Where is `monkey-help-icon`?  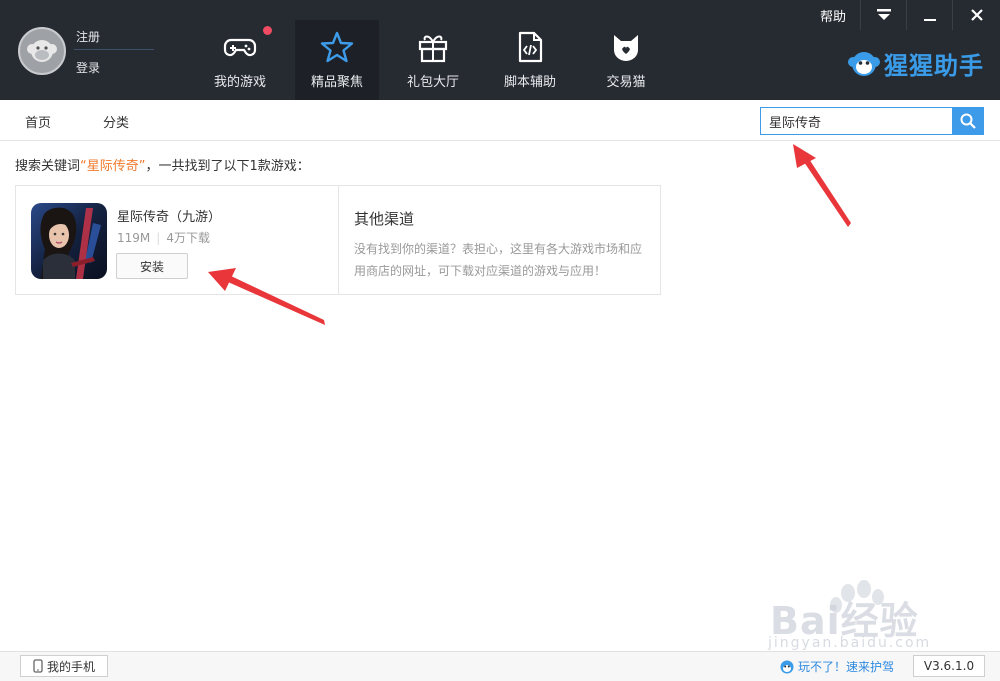
monkey-help-icon is located at coordinates (787, 666).